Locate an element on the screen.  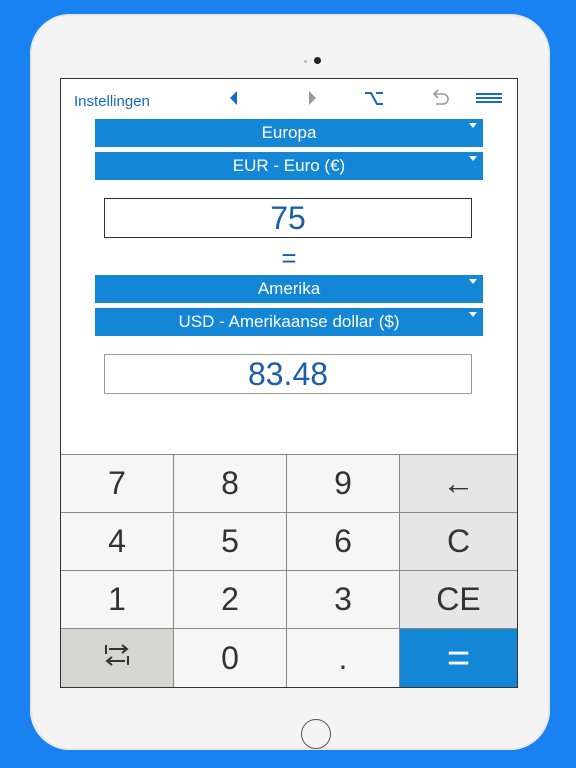
swap-arrows-icon is located at coordinates (117, 658).